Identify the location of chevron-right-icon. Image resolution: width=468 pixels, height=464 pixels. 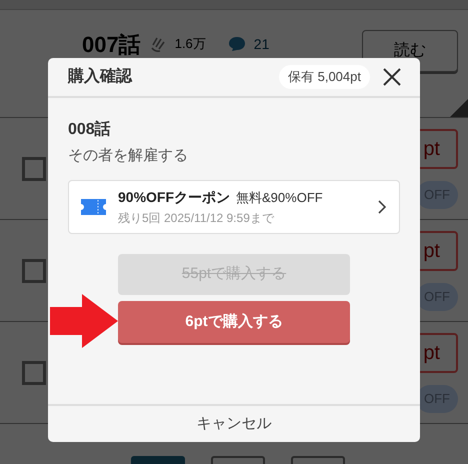
(382, 207).